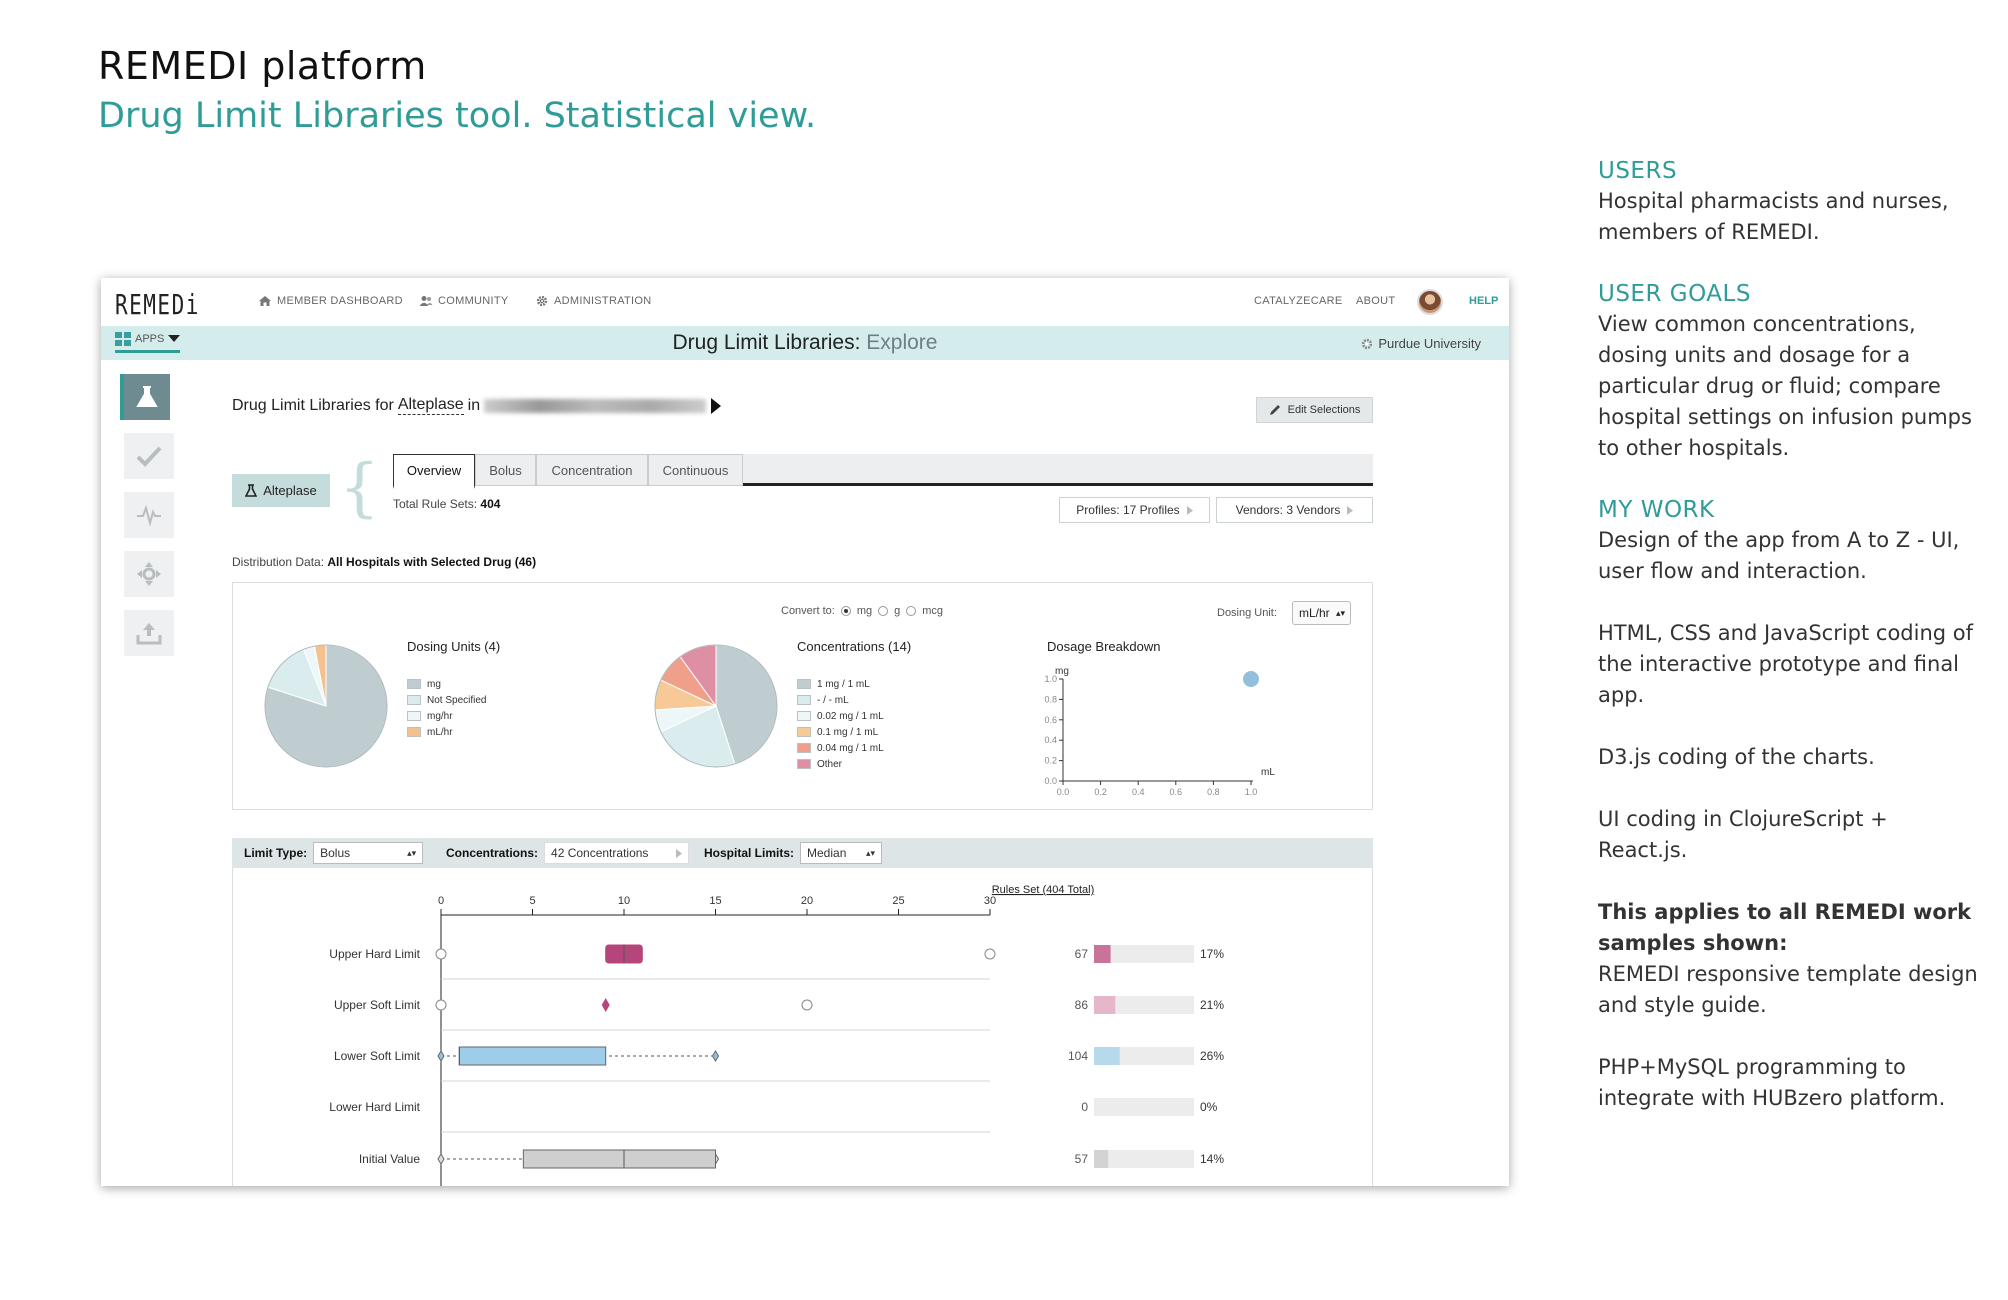 The image size is (2008, 1300). Describe the element at coordinates (716, 405) in the screenshot. I see `caret-right-icon` at that location.